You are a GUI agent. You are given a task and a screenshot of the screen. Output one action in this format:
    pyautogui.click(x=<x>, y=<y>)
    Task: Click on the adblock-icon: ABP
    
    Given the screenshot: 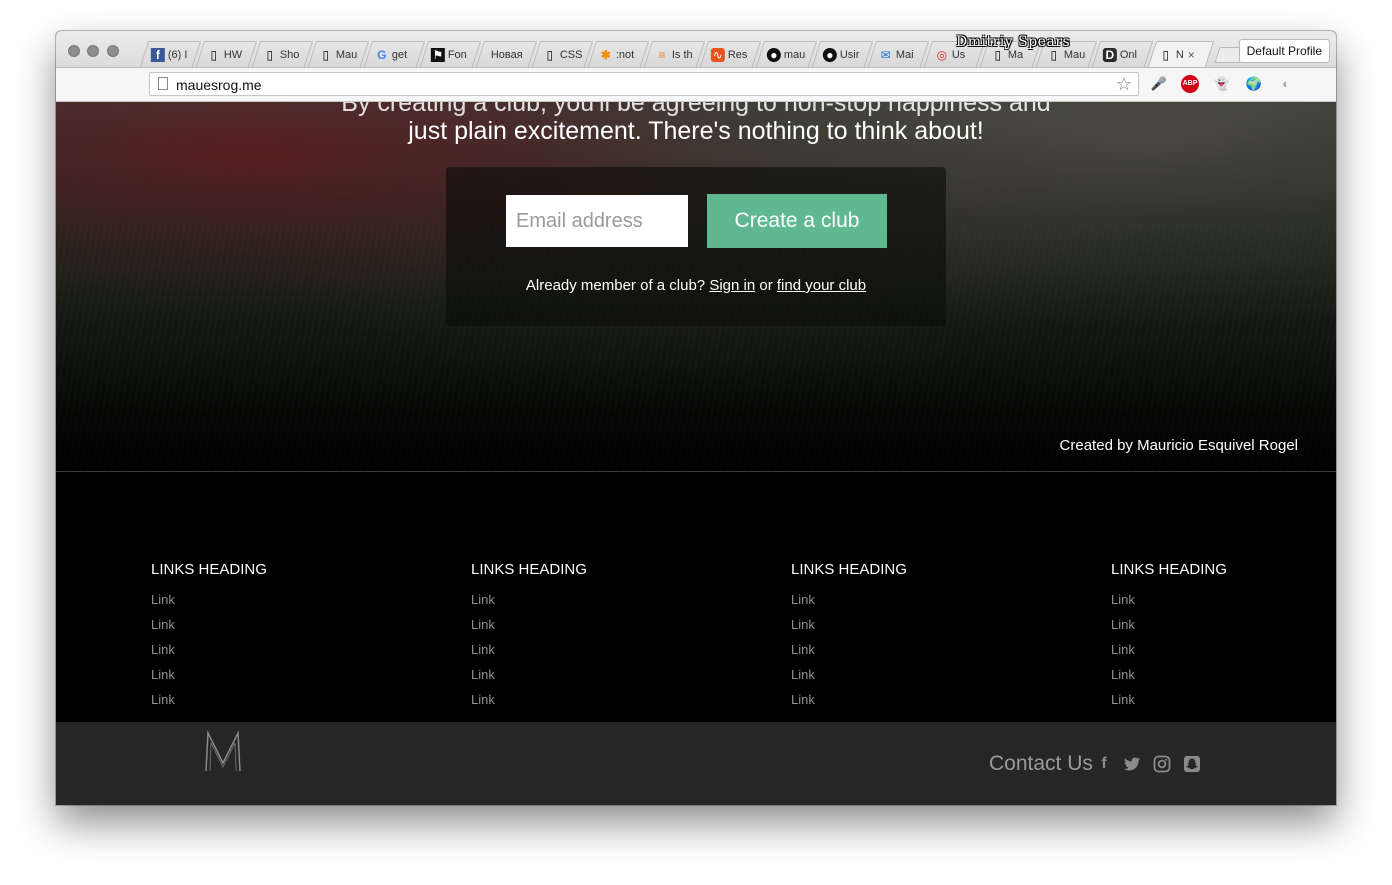 What is the action you would take?
    pyautogui.click(x=1190, y=84)
    